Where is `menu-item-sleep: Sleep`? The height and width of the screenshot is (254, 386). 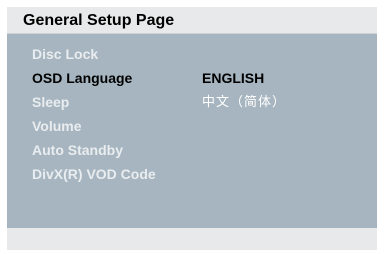 menu-item-sleep: Sleep is located at coordinates (50, 102).